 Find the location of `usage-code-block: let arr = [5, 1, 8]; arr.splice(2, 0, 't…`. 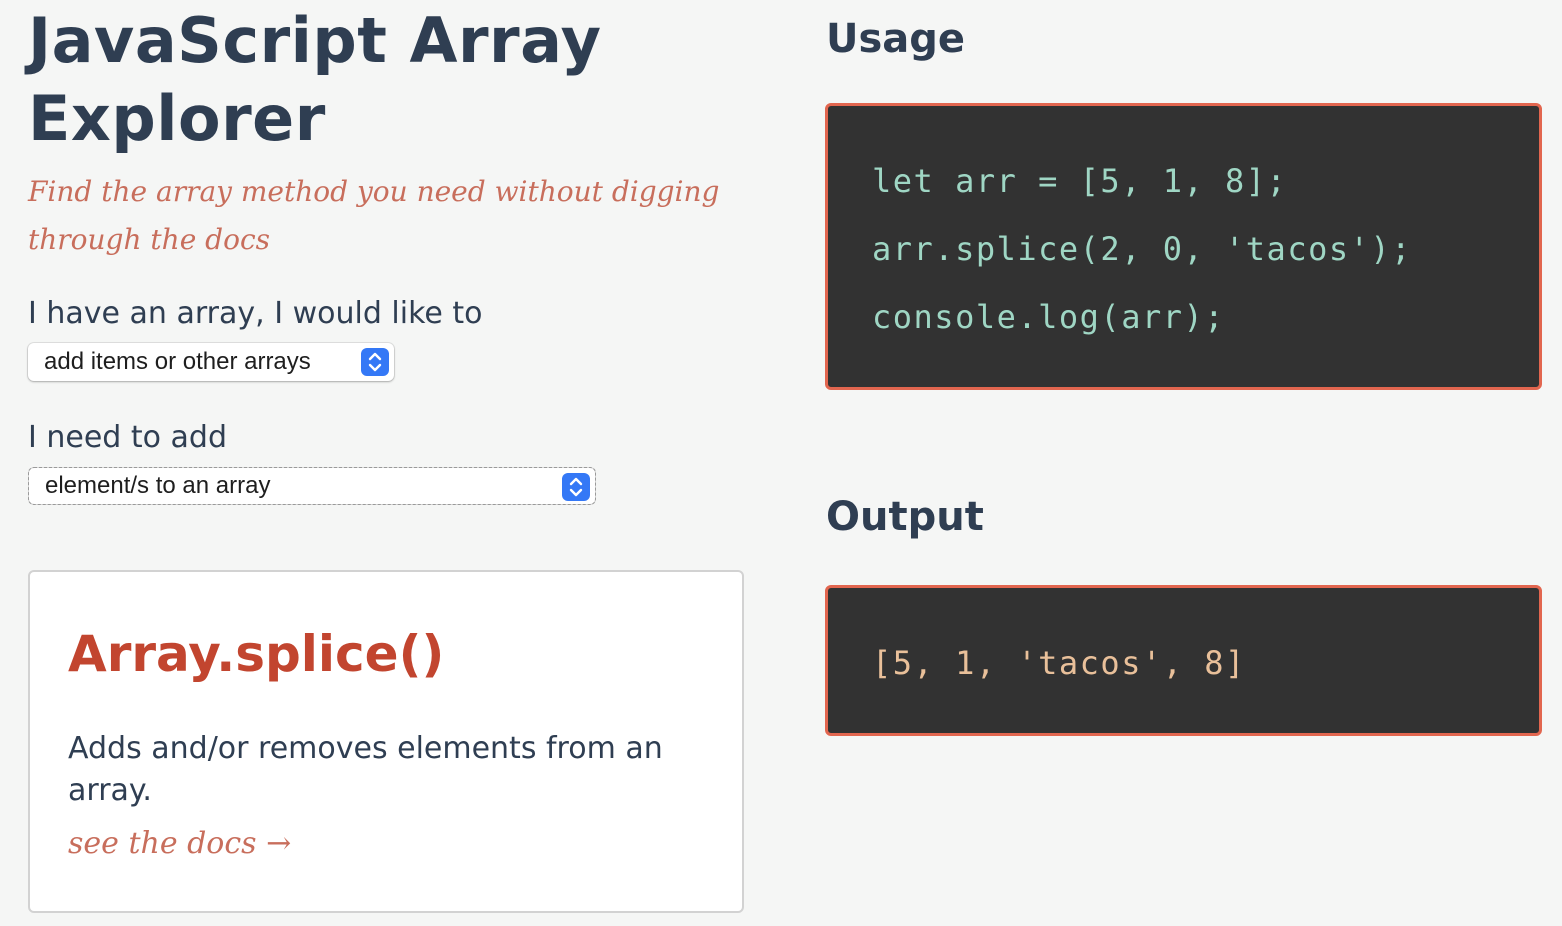

usage-code-block: let arr = [5, 1, 8]; arr.splice(2, 0, 't… is located at coordinates (1183, 246).